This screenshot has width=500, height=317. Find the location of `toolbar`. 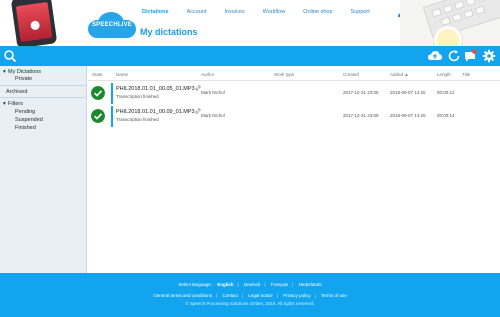

toolbar is located at coordinates (250, 56).